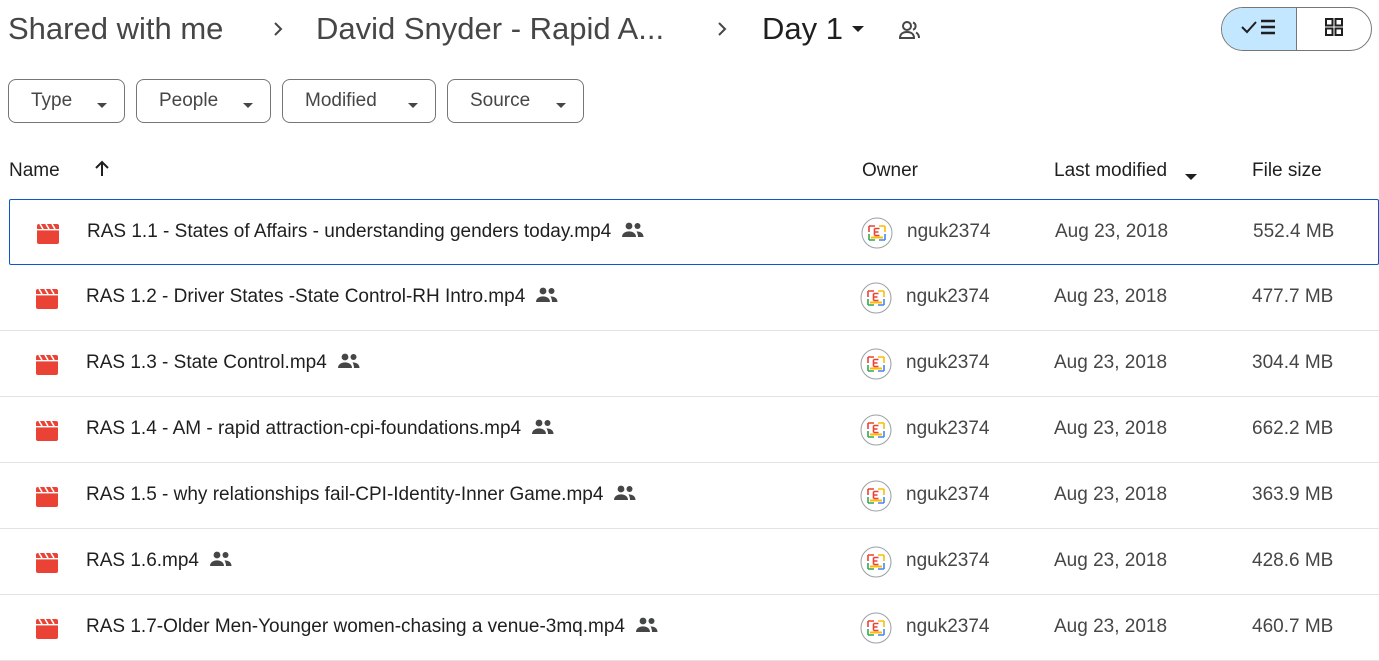  Describe the element at coordinates (689, 173) in the screenshot. I see `table-header: Name Owner Last modified File size` at that location.